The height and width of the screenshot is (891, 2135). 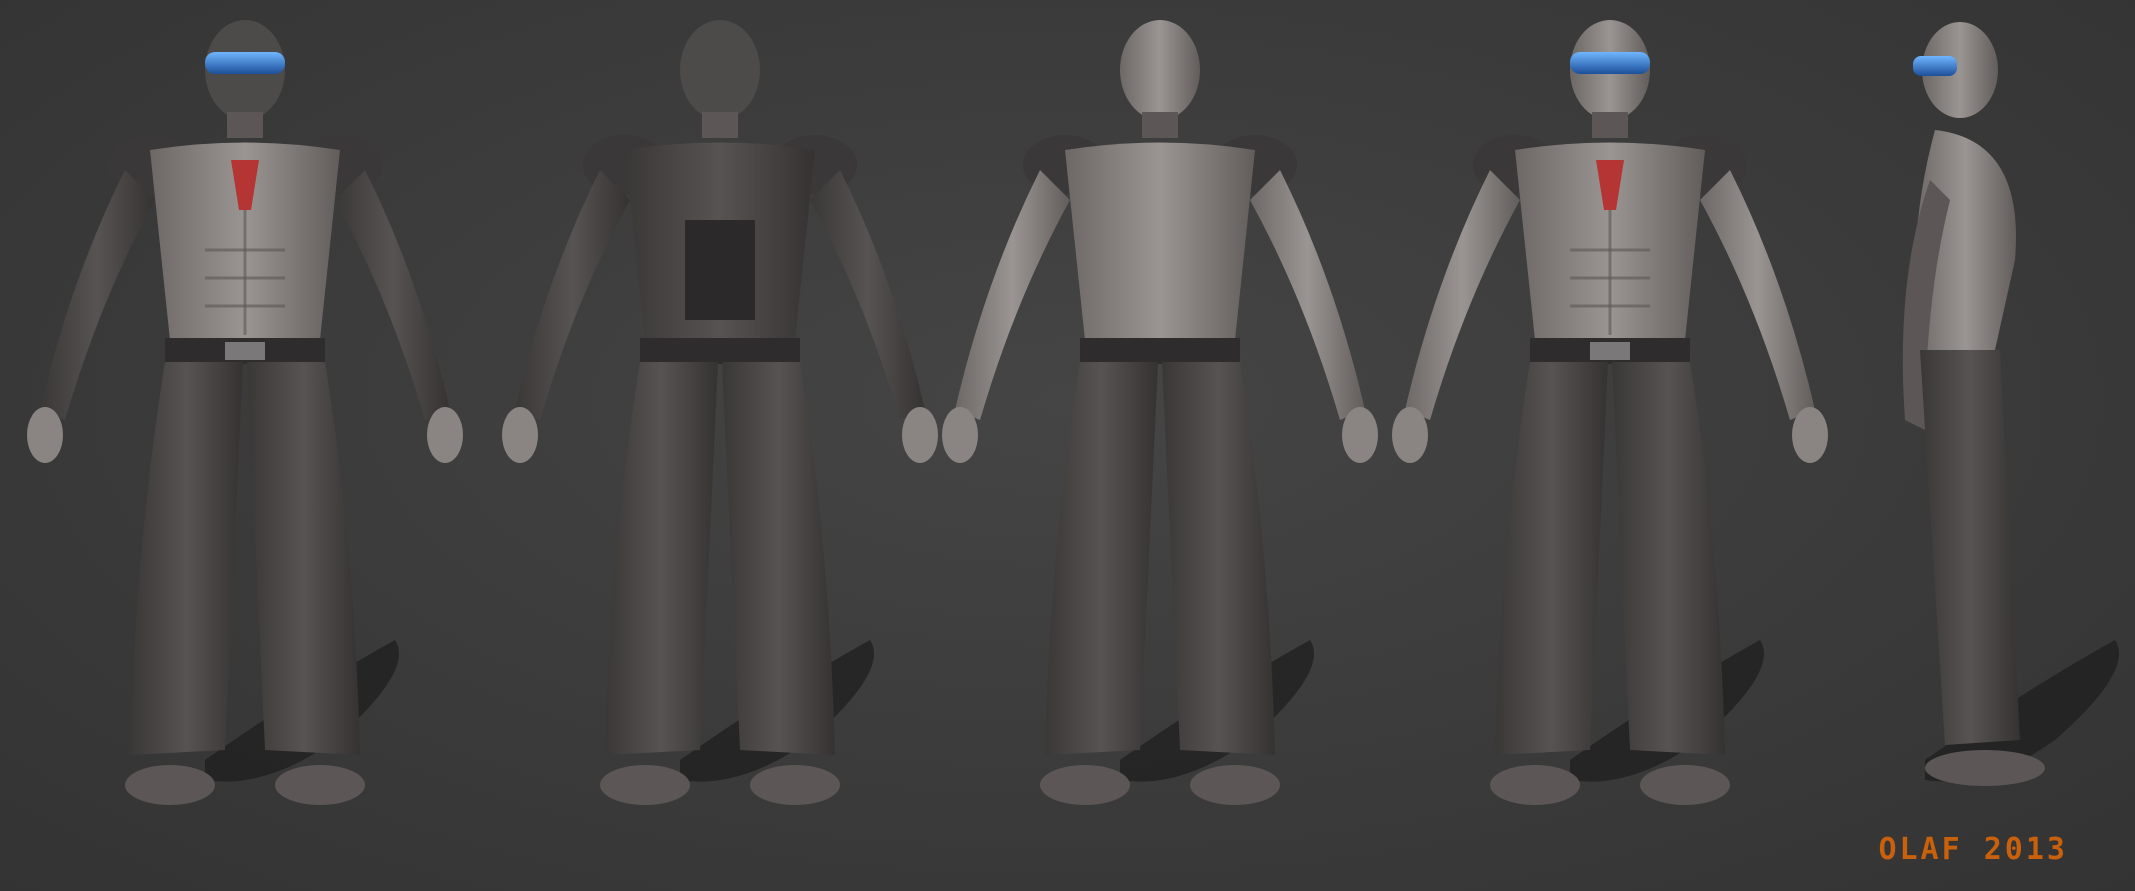 I want to click on artist-signature: OLAF 2013, so click(x=1973, y=849).